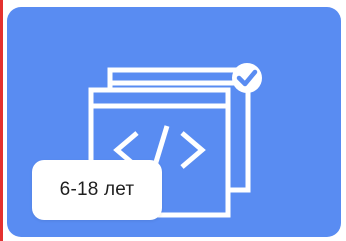 Image resolution: width=346 pixels, height=241 pixels. I want to click on left-edge-accent, so click(1, 120).